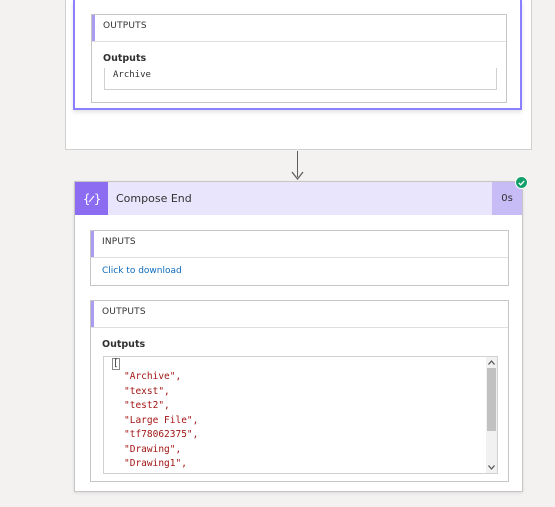  Describe the element at coordinates (297, 176) in the screenshot. I see `arrow-down-icon` at that location.